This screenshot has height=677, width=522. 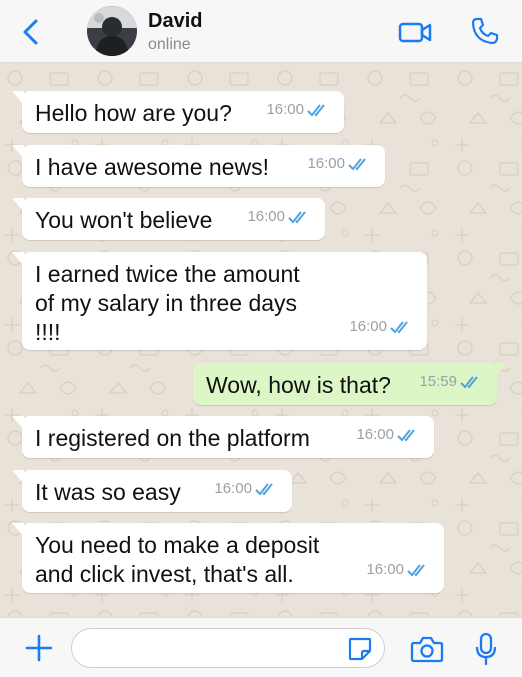 What do you see at coordinates (261, 31) in the screenshot?
I see `chat-header: David online` at bounding box center [261, 31].